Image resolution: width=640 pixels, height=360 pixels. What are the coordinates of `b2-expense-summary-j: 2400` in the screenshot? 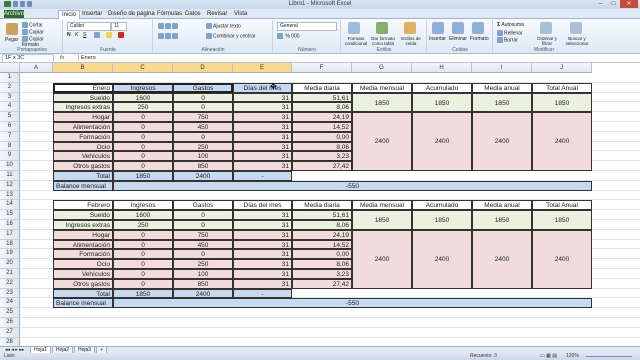 It's located at (562, 259).